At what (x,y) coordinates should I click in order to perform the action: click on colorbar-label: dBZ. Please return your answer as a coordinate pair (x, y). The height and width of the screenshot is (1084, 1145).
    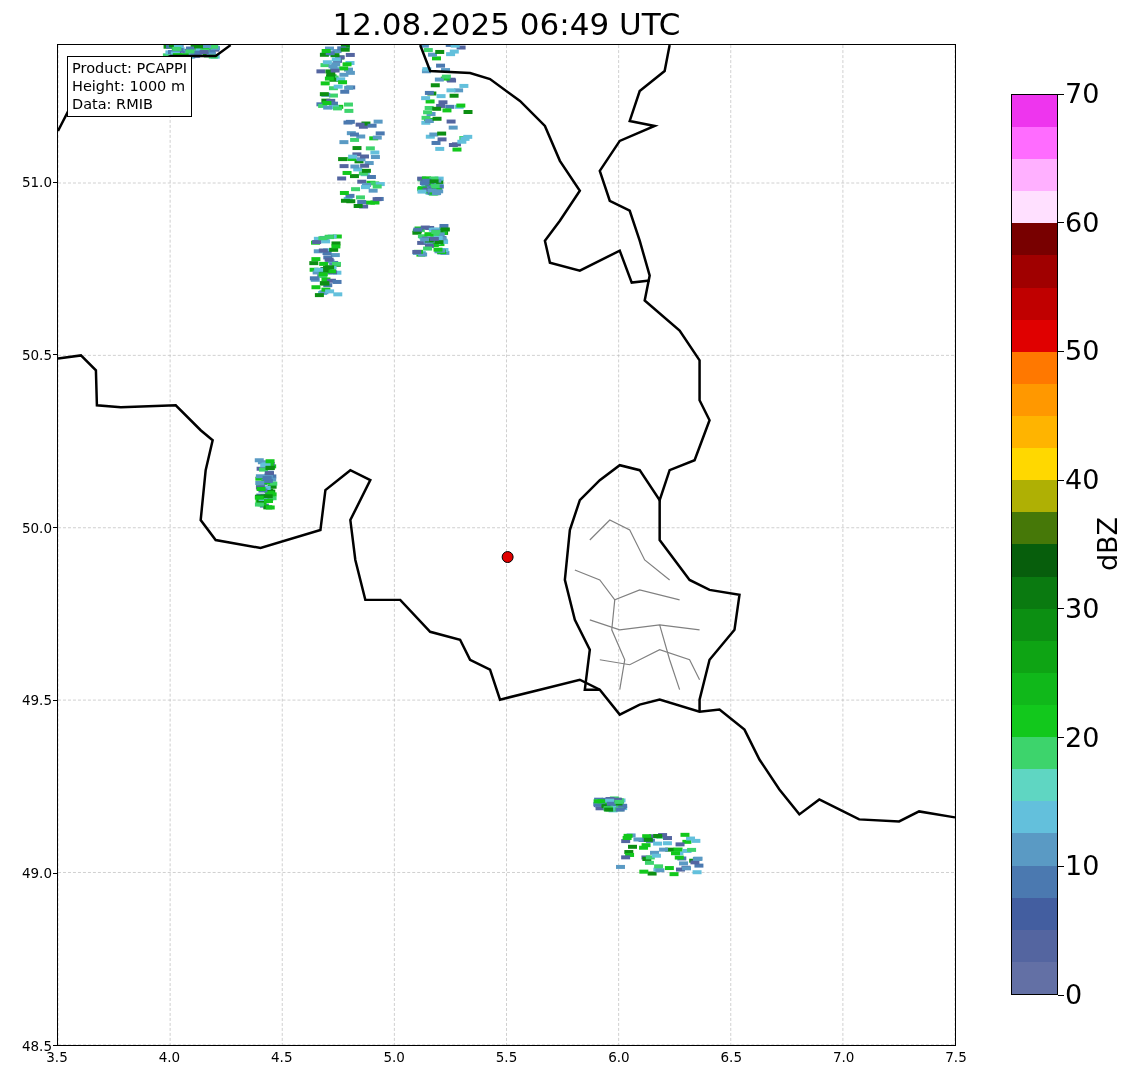
    Looking at the image, I should click on (1107, 544).